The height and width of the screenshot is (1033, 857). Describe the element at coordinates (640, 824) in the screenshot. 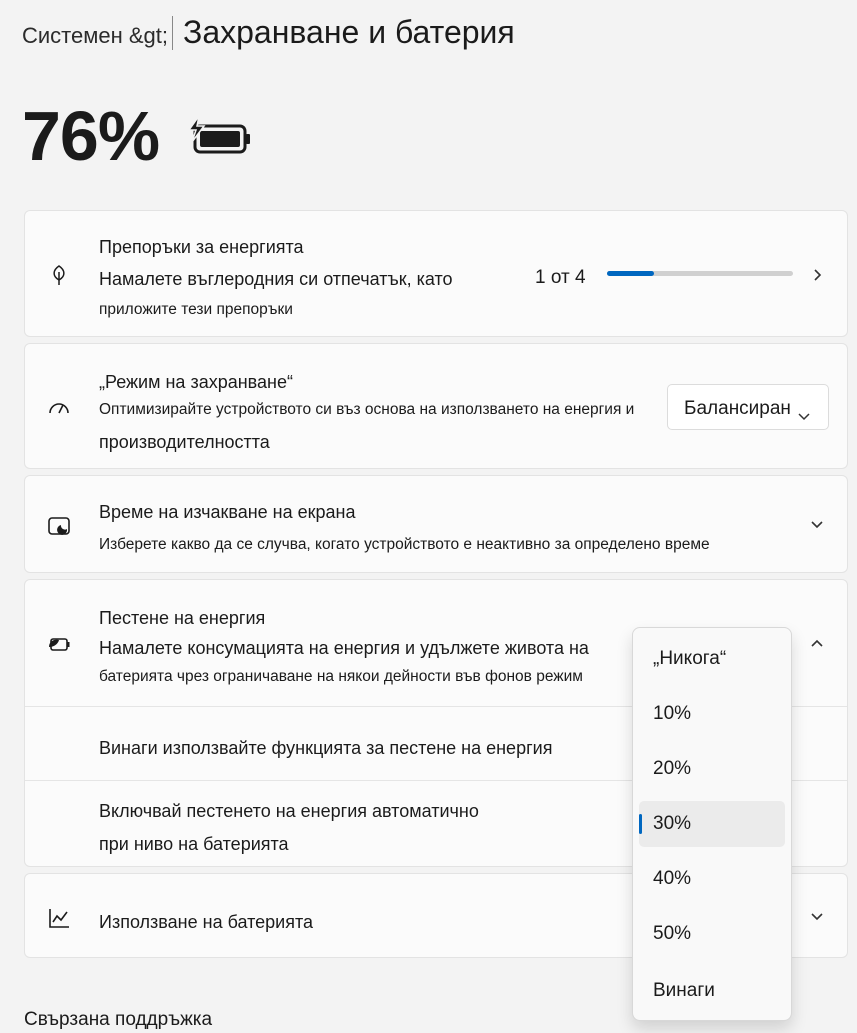

I see `selection-indicator` at that location.